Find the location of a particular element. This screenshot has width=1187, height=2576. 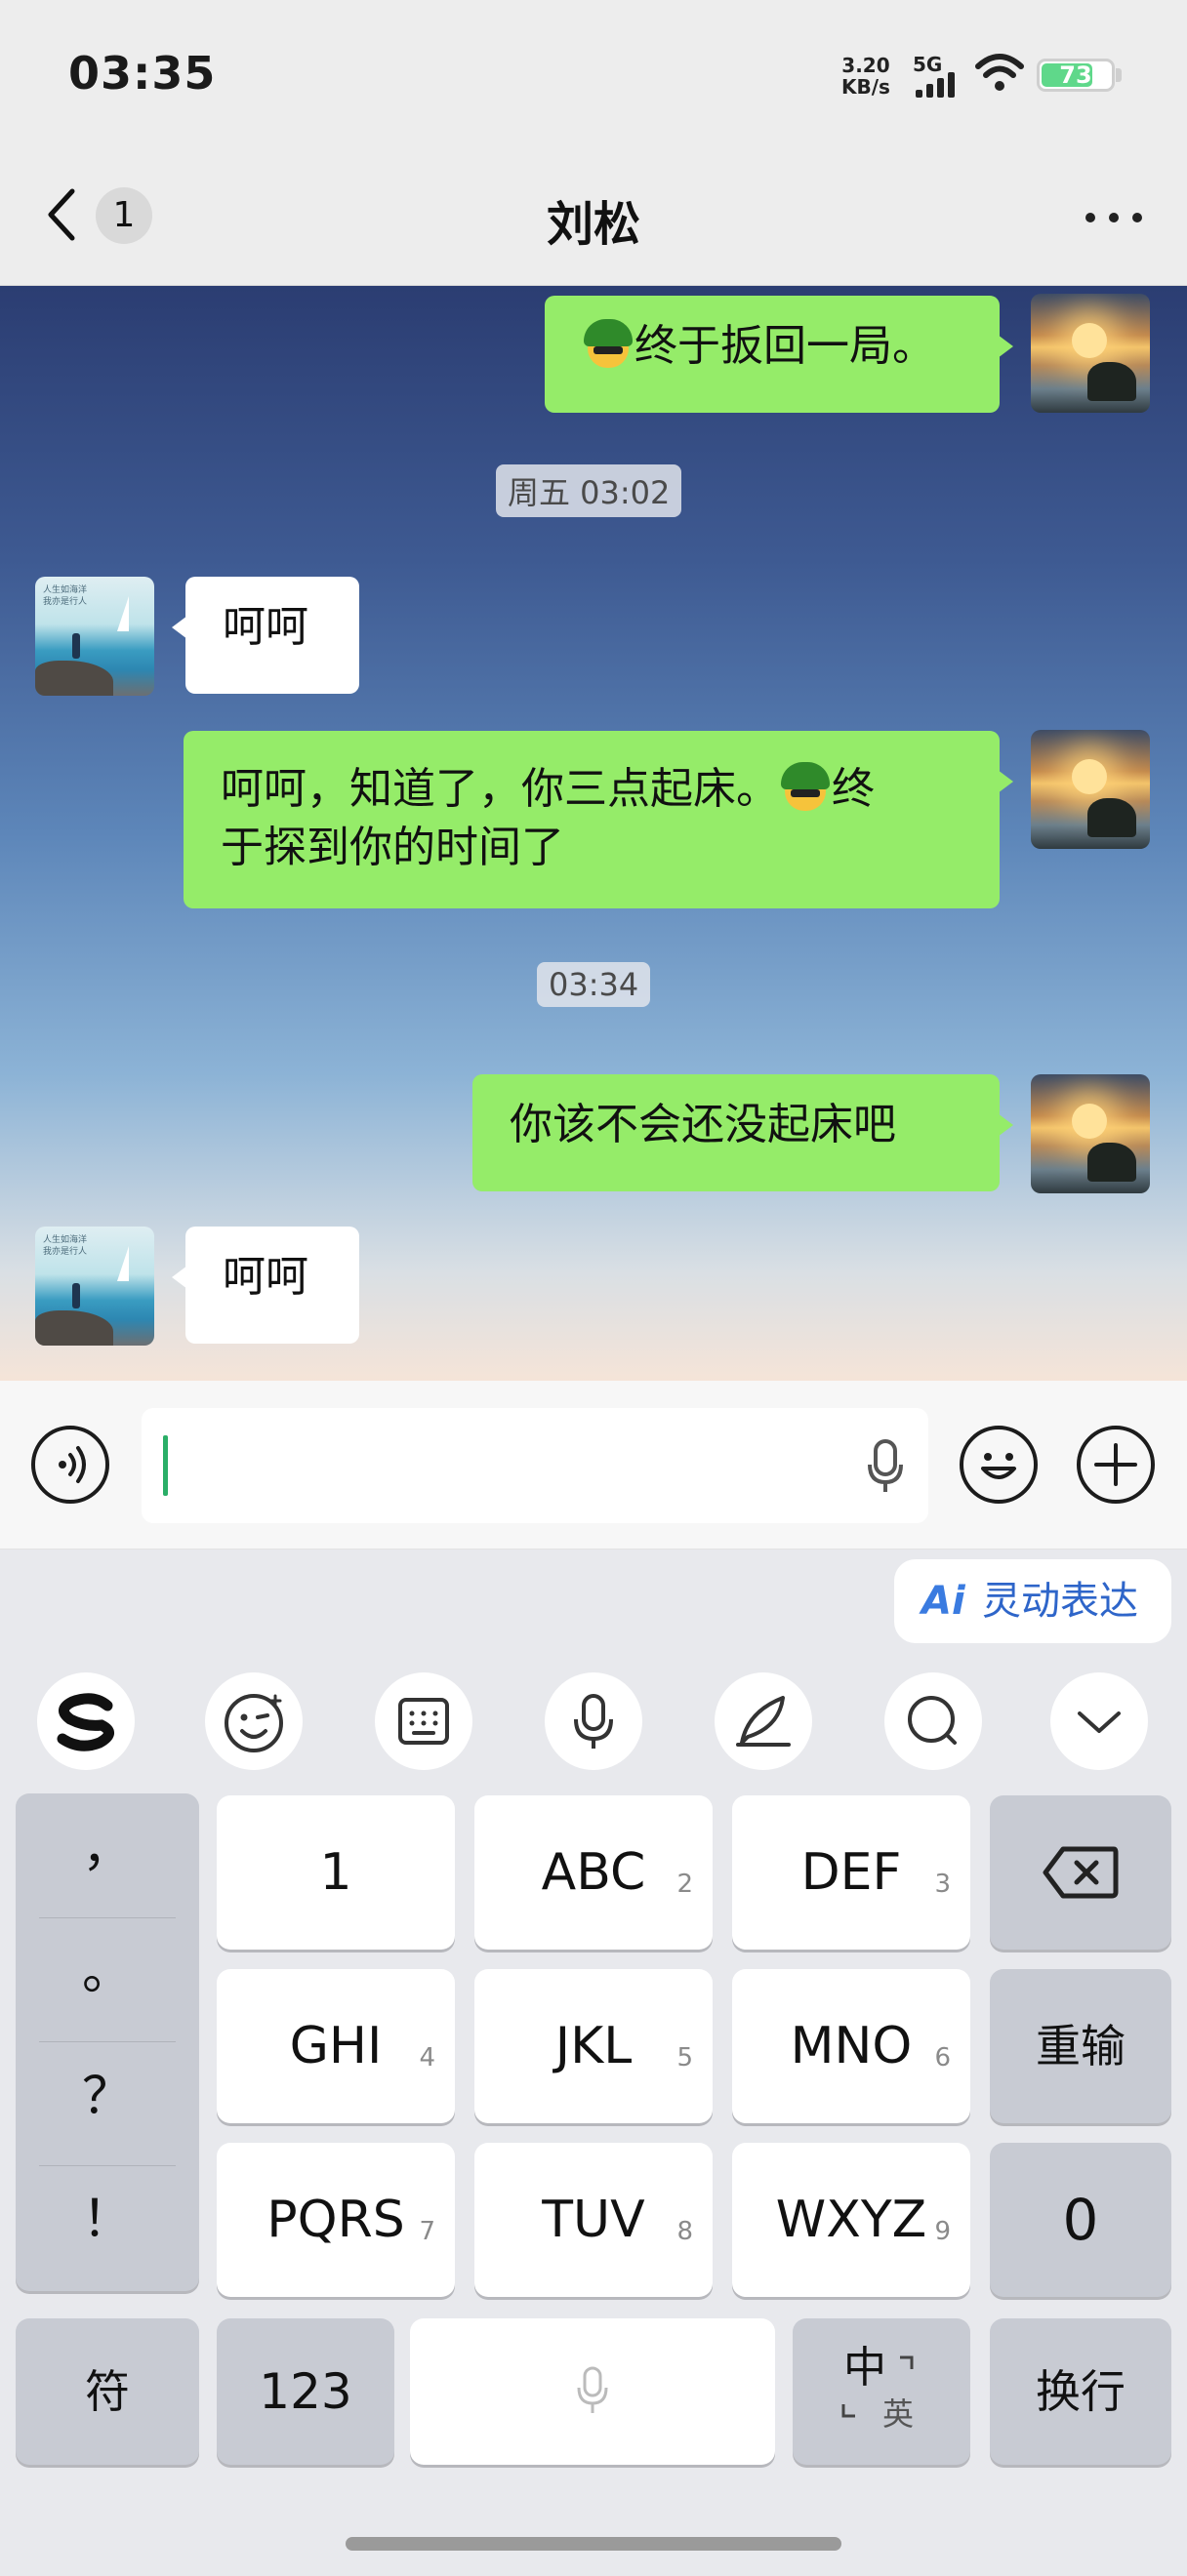

clock: 03:35 is located at coordinates (142, 73).